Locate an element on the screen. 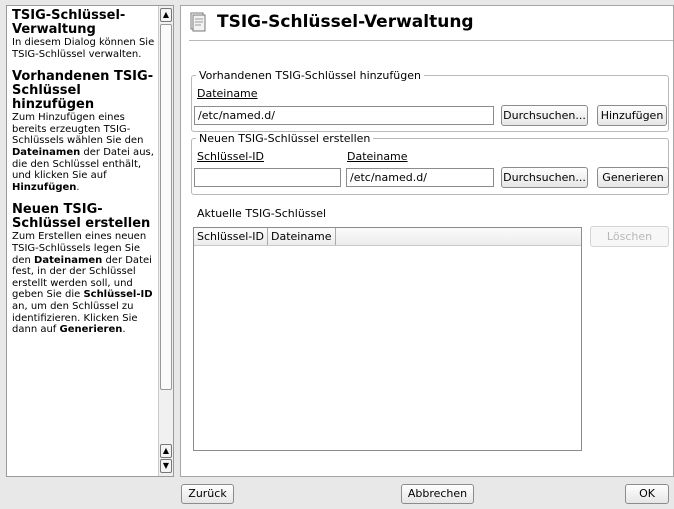 The width and height of the screenshot is (674, 509). help-create-filename-term: Dateinamen is located at coordinates (68, 260).